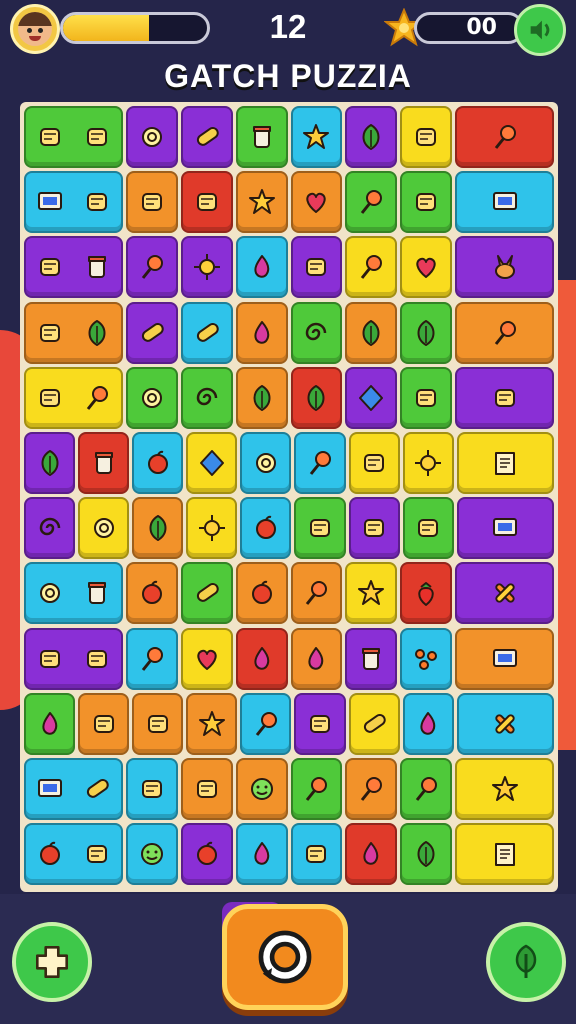 Image resolution: width=576 pixels, height=1024 pixels. What do you see at coordinates (52, 962) in the screenshot?
I see `hint-button` at bounding box center [52, 962].